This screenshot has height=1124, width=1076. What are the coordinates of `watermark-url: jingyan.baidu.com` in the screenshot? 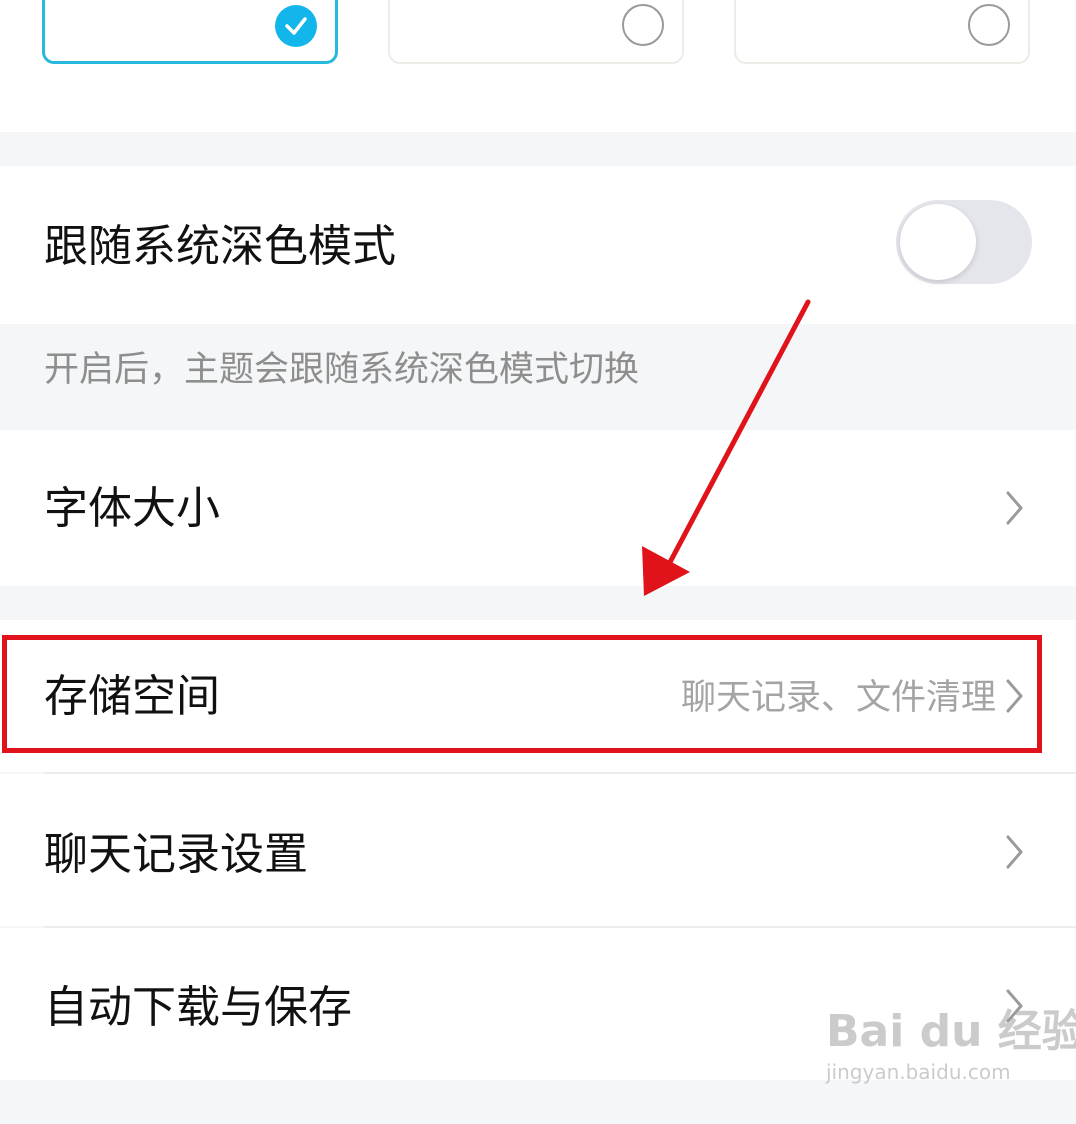 It's located at (918, 1072).